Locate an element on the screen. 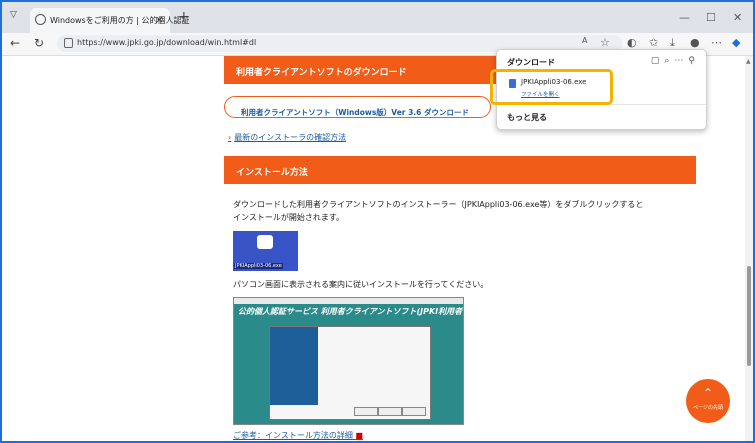  favorite-star-icon: ☆ is located at coordinates (605, 42).